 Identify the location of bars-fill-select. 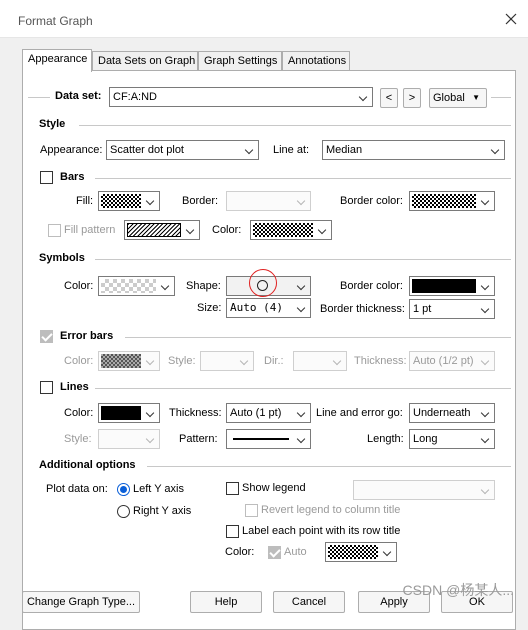
(129, 201).